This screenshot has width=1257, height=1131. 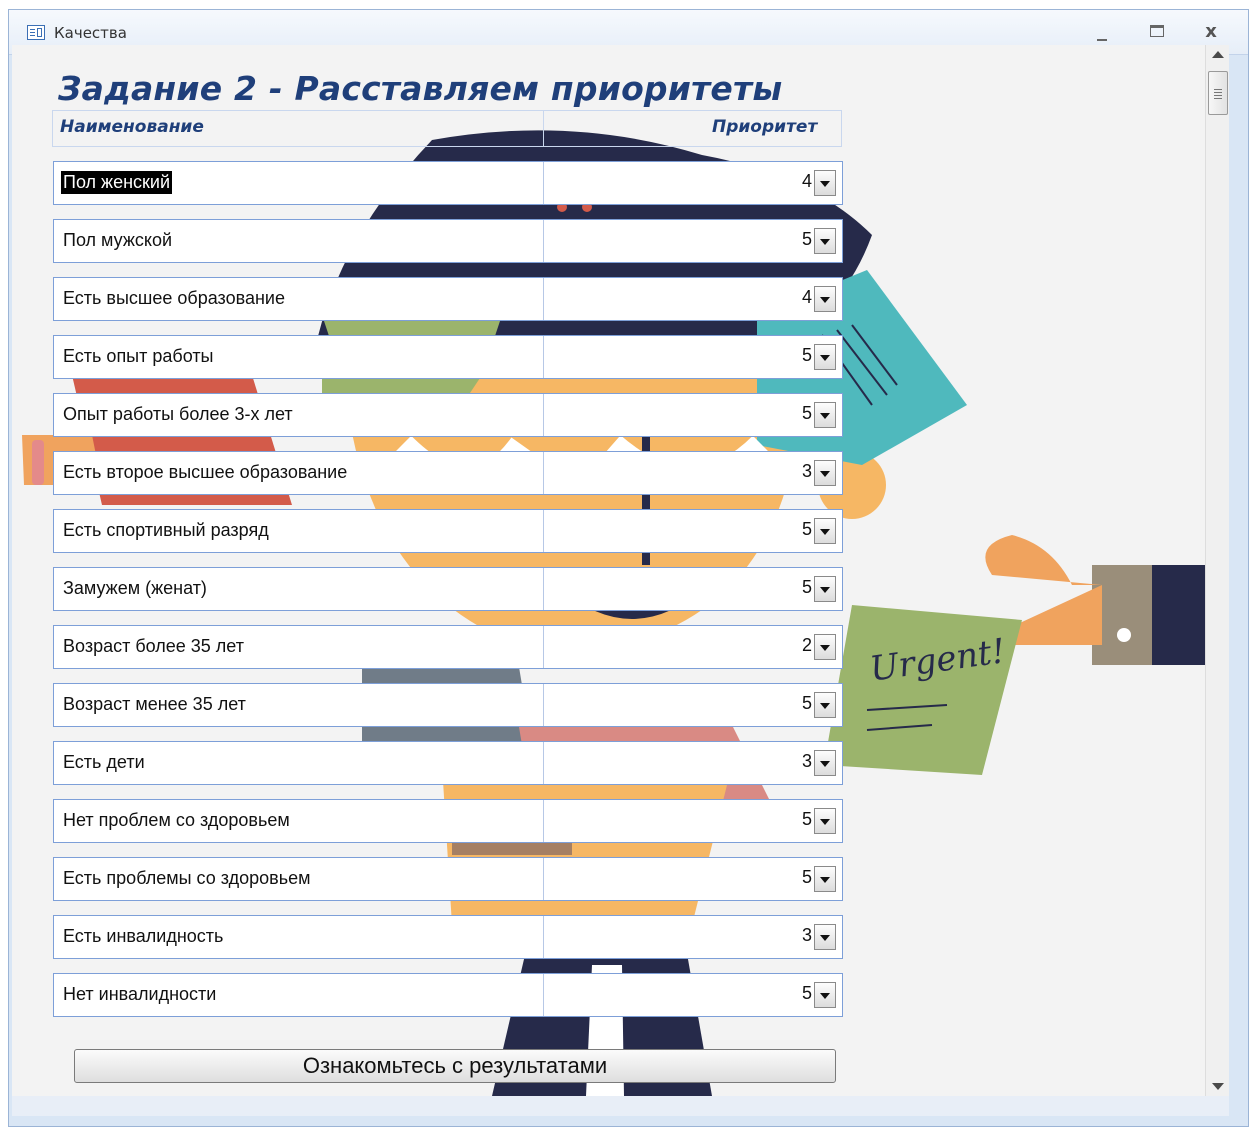 I want to click on quality-name-text: Есть высшее образование, so click(x=174, y=298).